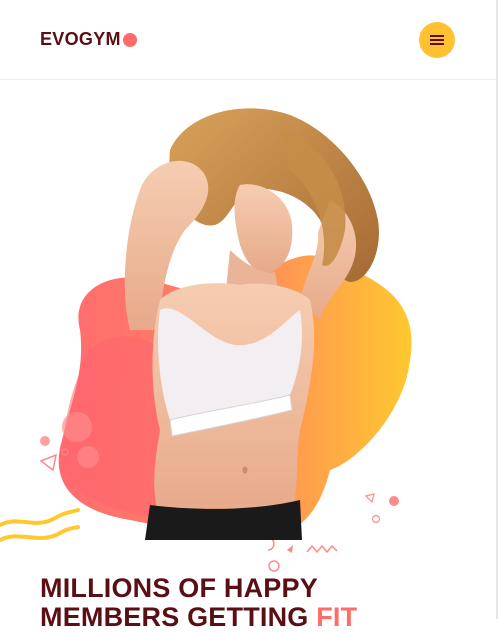 Image resolution: width=498 pixels, height=632 pixels. I want to click on hamburger-menu-icon, so click(437, 40).